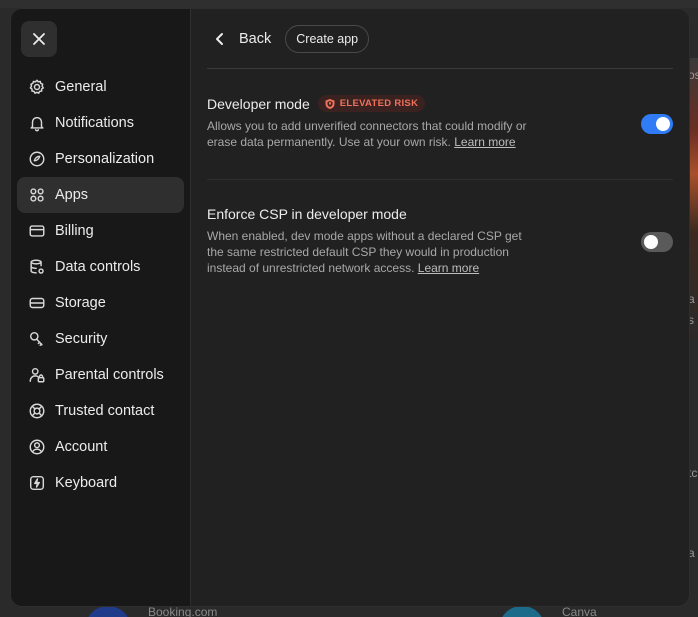 The height and width of the screenshot is (617, 698). I want to click on developer-mode-title: Developer mode, so click(258, 103).